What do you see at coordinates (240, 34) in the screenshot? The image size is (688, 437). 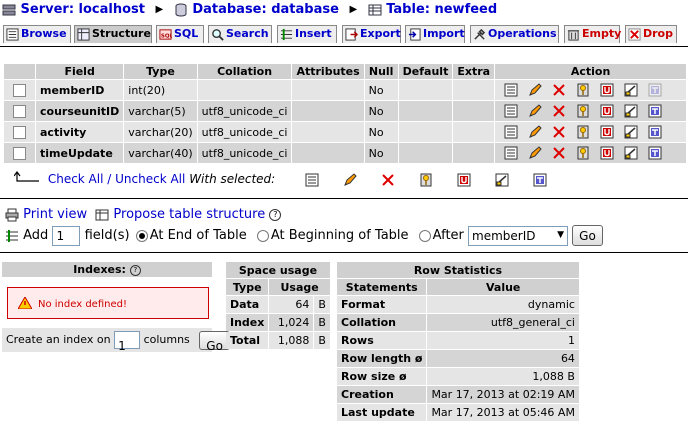 I see `tab-search: Search` at bounding box center [240, 34].